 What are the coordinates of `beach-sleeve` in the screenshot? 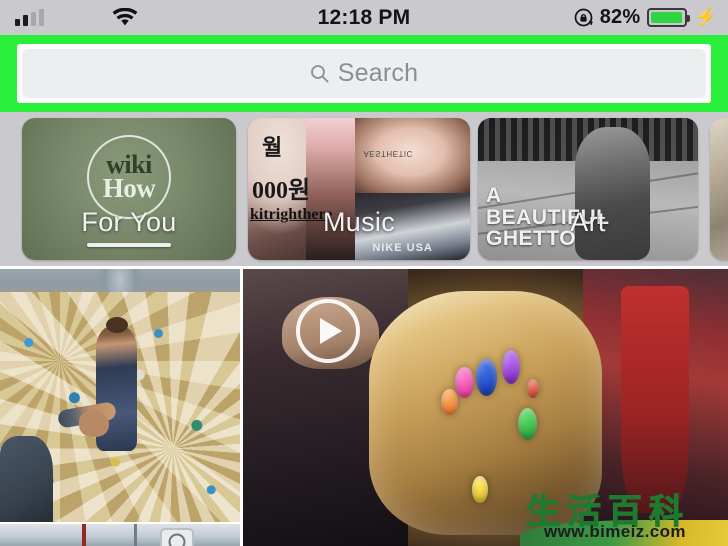 It's located at (26, 478).